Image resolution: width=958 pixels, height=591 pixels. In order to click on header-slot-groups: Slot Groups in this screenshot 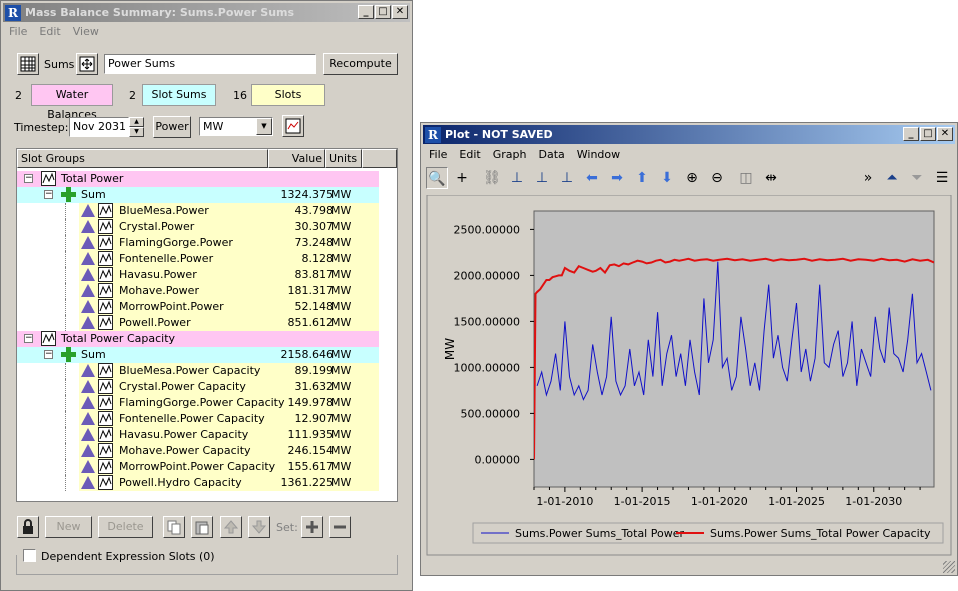, I will do `click(142, 158)`.